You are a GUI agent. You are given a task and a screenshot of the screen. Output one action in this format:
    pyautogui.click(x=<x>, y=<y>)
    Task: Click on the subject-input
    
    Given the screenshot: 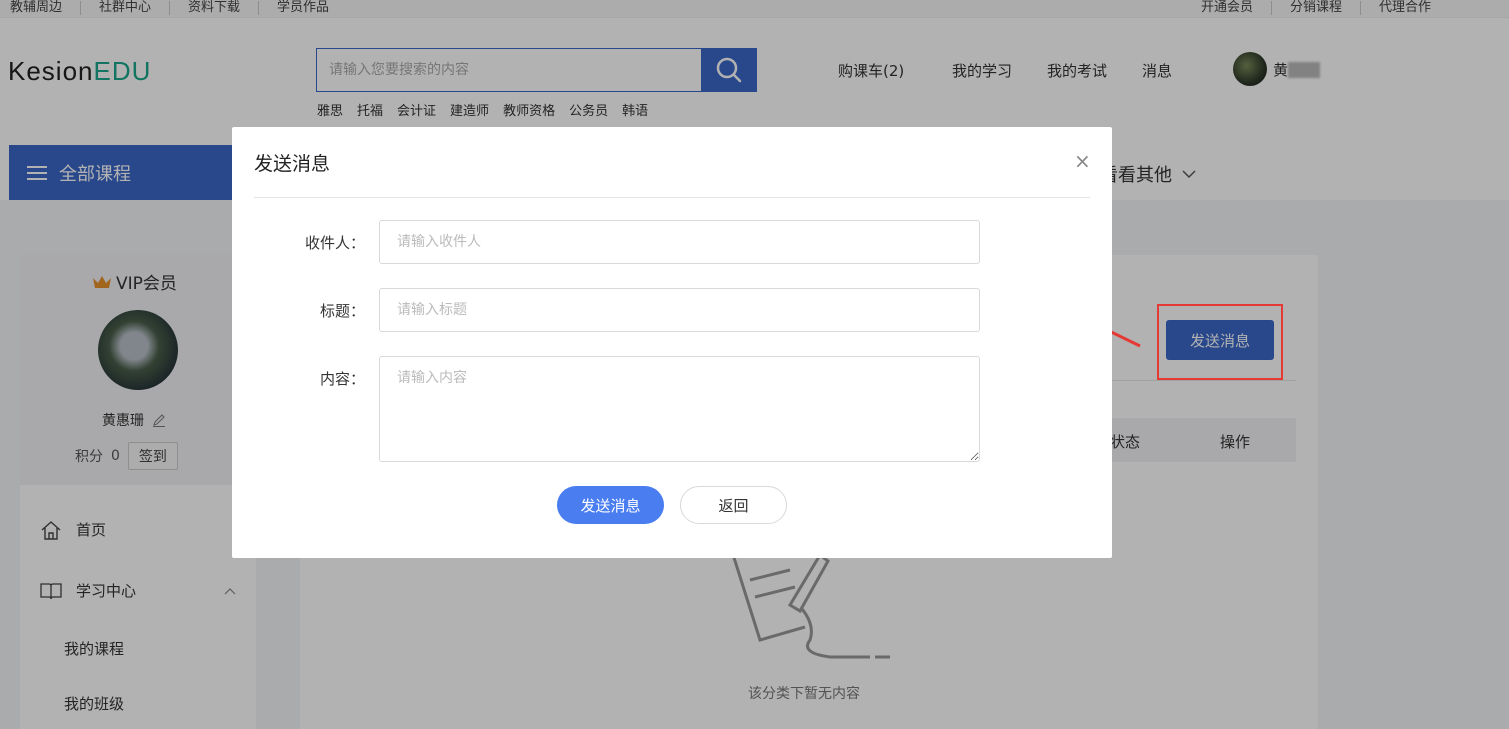 What is the action you would take?
    pyautogui.click(x=679, y=310)
    